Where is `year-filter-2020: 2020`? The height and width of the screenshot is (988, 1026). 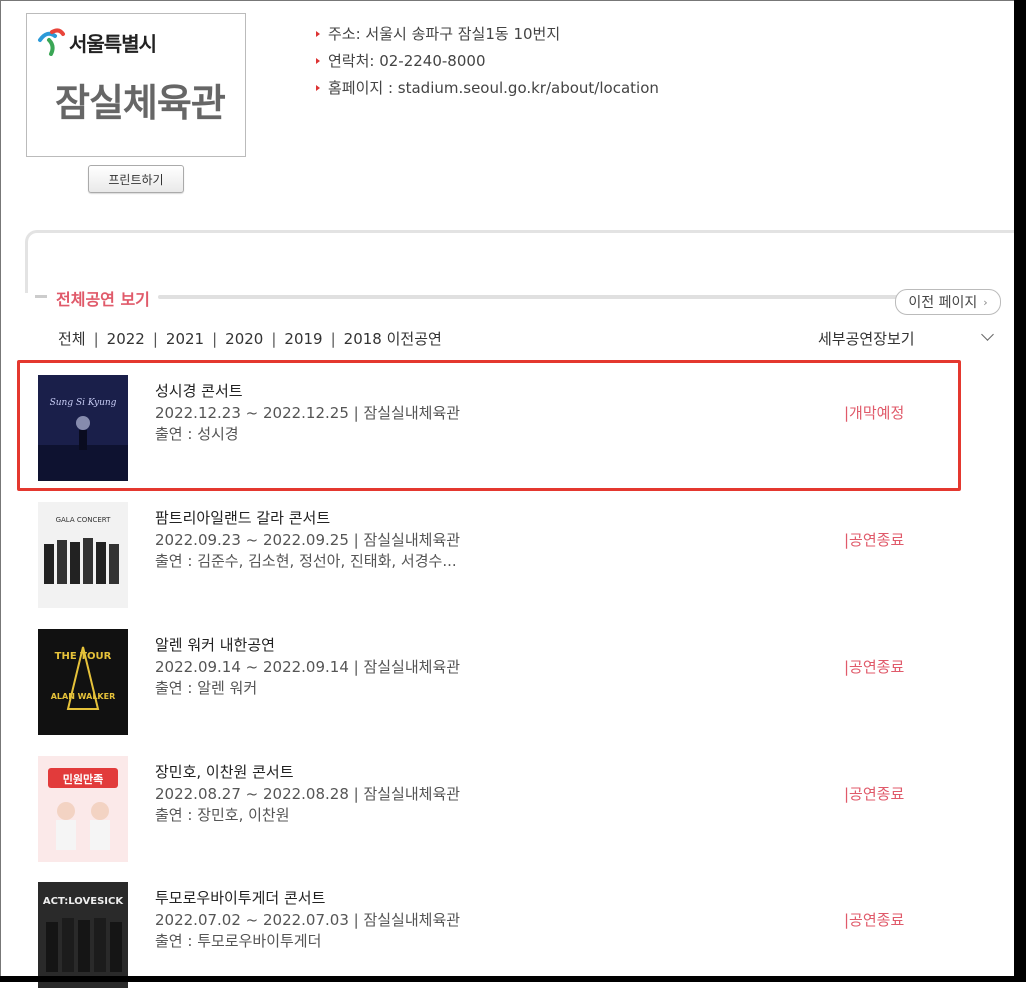
year-filter-2020: 2020 is located at coordinates (244, 339).